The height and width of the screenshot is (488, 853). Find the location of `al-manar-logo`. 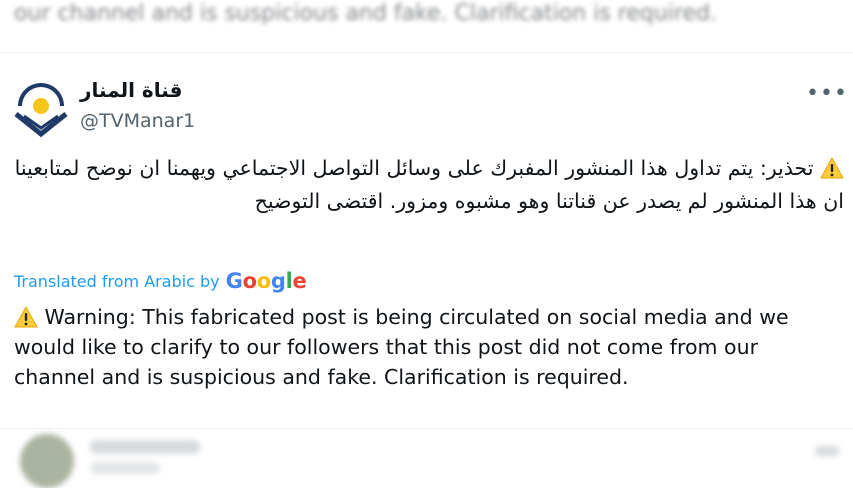

al-manar-logo is located at coordinates (41, 110).